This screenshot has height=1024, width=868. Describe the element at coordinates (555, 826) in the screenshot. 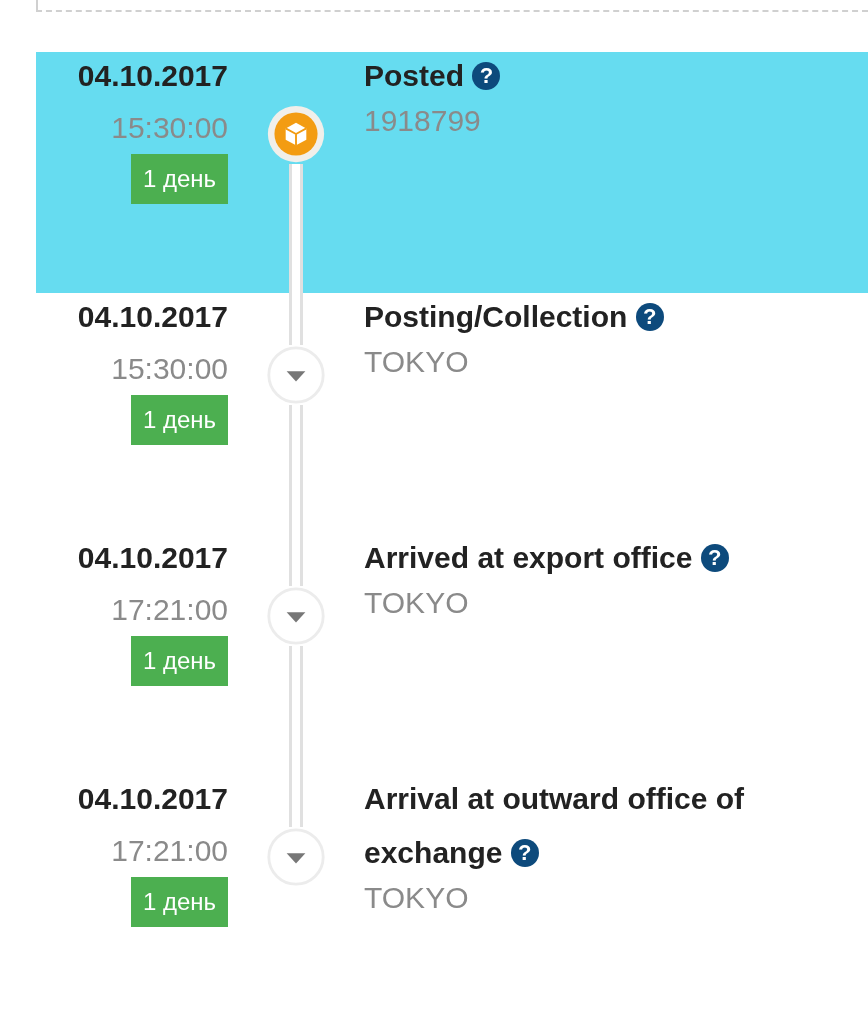

I see `event-title: Arrival at outward office of exchange ?` at that location.